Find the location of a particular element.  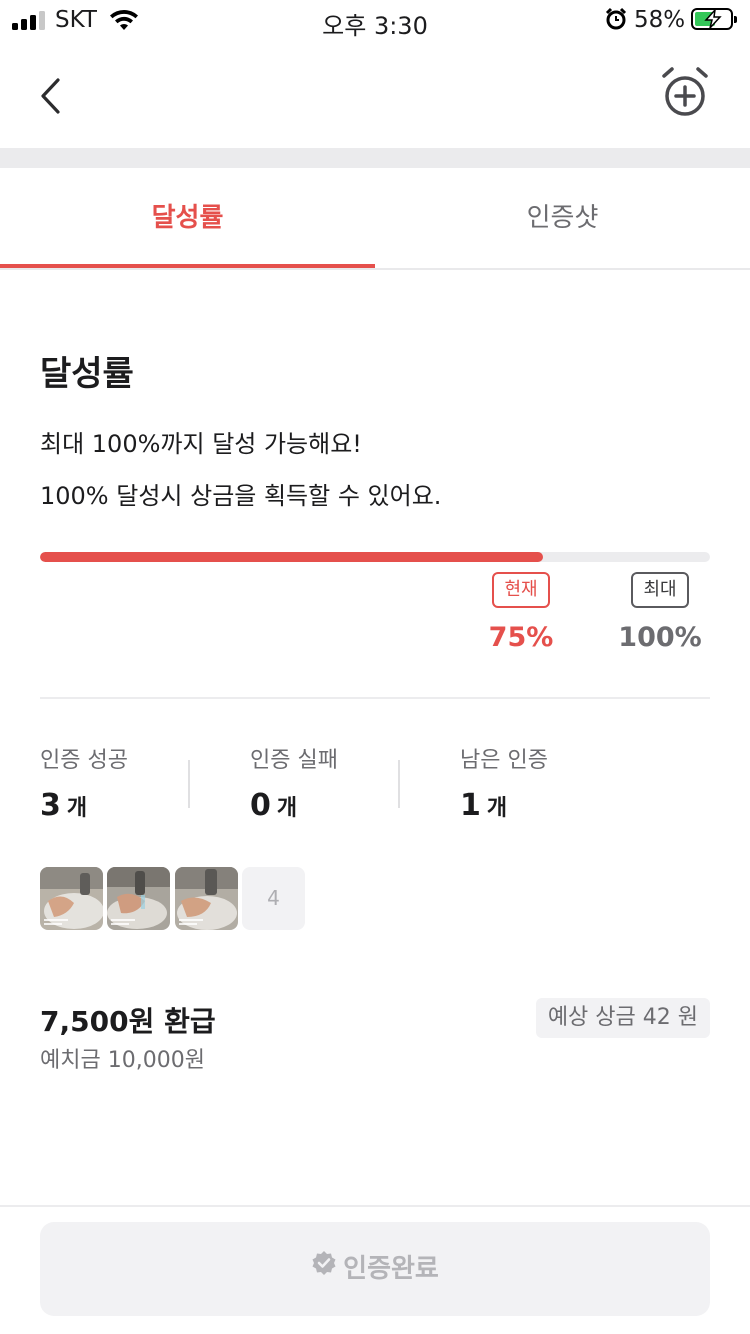

progress-bar-fill is located at coordinates (291, 557).